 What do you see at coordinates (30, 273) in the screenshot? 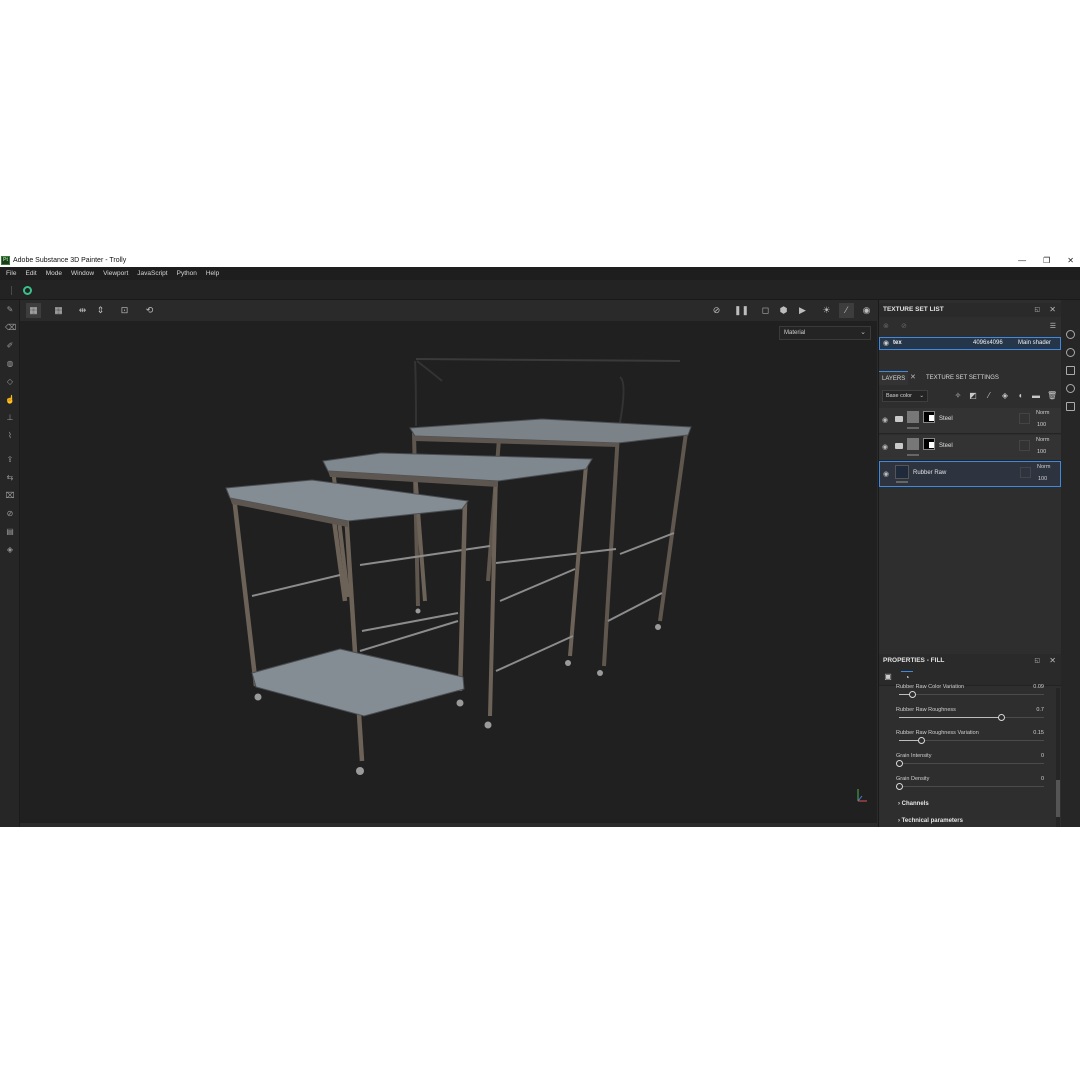
I see `menu-edit: Edit` at bounding box center [30, 273].